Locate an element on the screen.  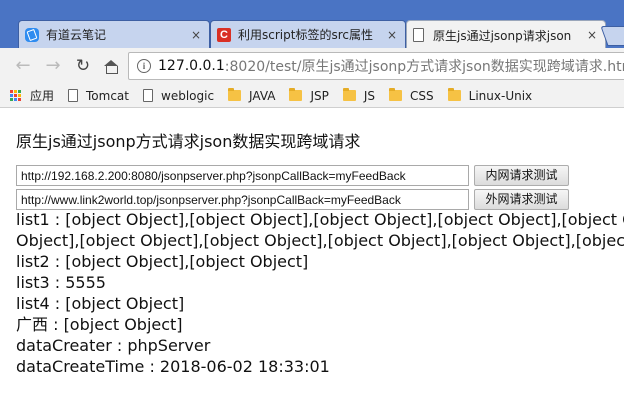
bookmark-tomcat: Tomcat is located at coordinates (98, 96).